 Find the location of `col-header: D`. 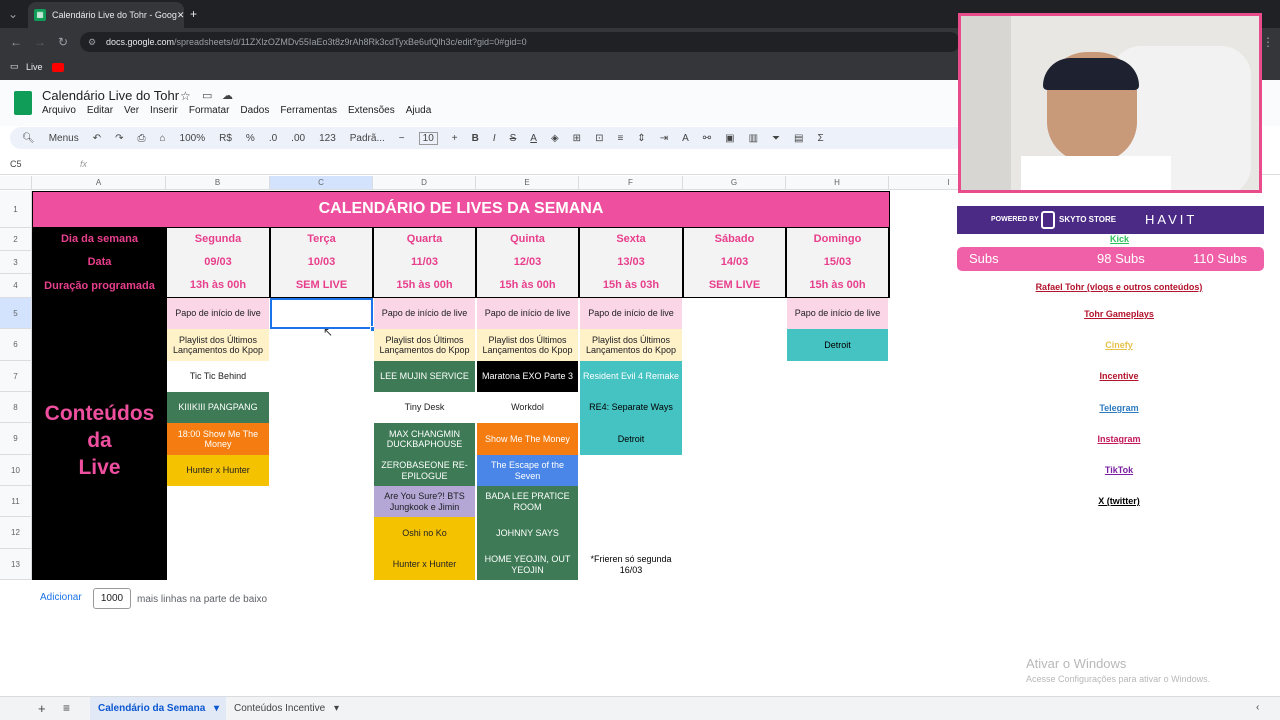

col-header: D is located at coordinates (424, 183).